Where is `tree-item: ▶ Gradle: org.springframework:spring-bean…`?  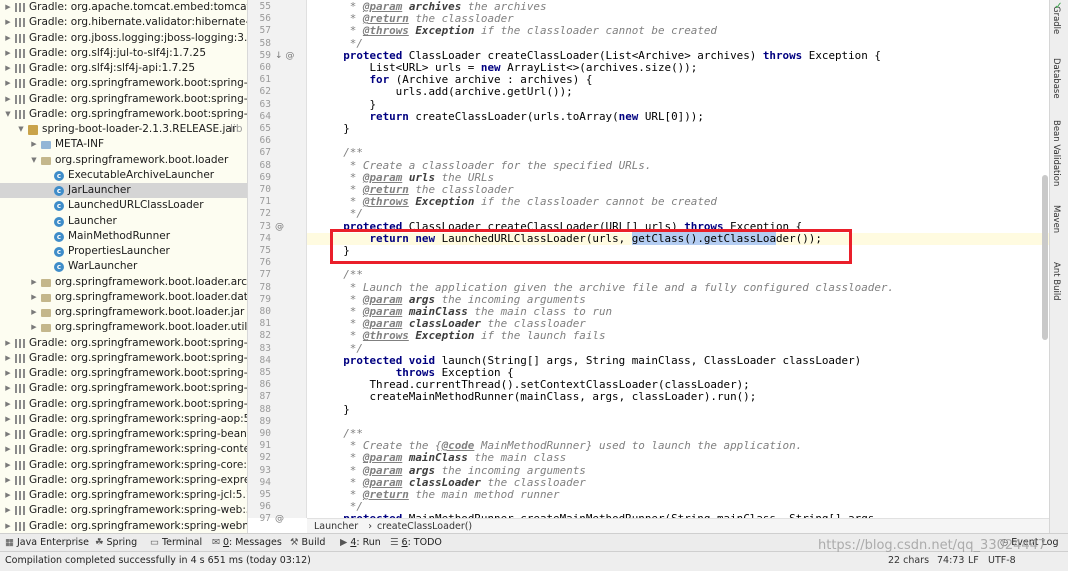 tree-item: ▶ Gradle: org.springframework:spring-bean… is located at coordinates (123, 434).